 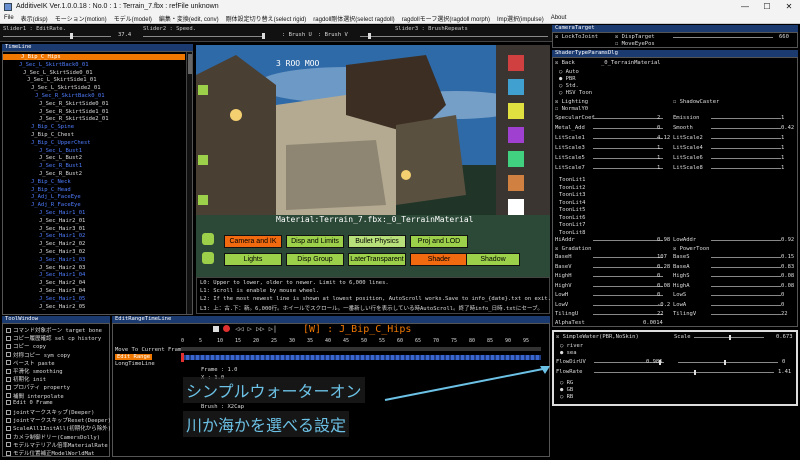 I want to click on timeline-joint-item: J_Adj_L_FaceEye, so click(x=56, y=197).